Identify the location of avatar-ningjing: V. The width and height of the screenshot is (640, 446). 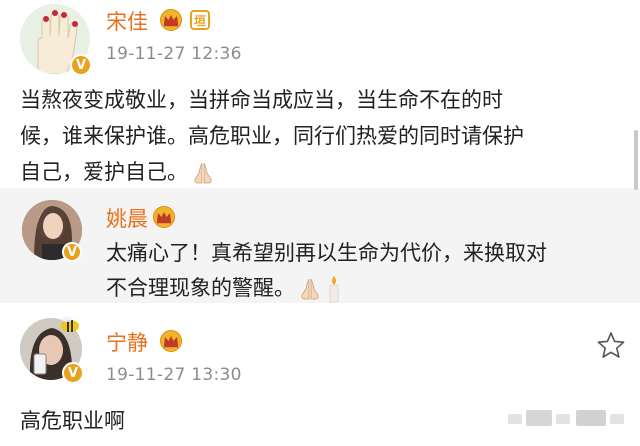
(52, 350).